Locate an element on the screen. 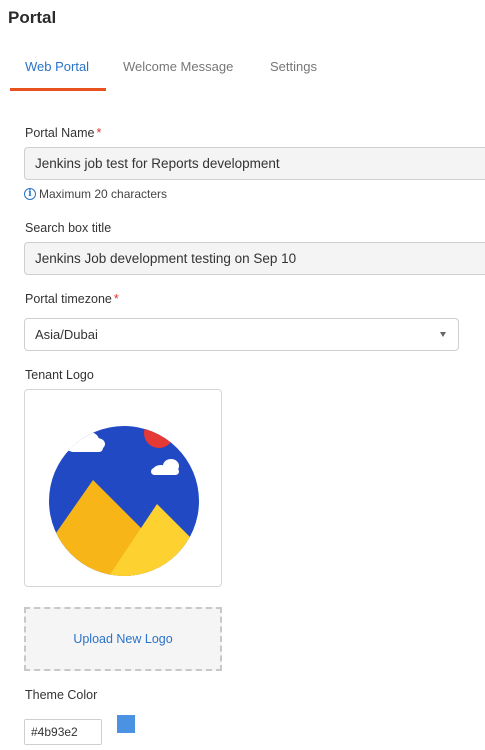 This screenshot has width=485, height=750. landscape-image-icon is located at coordinates (124, 501).